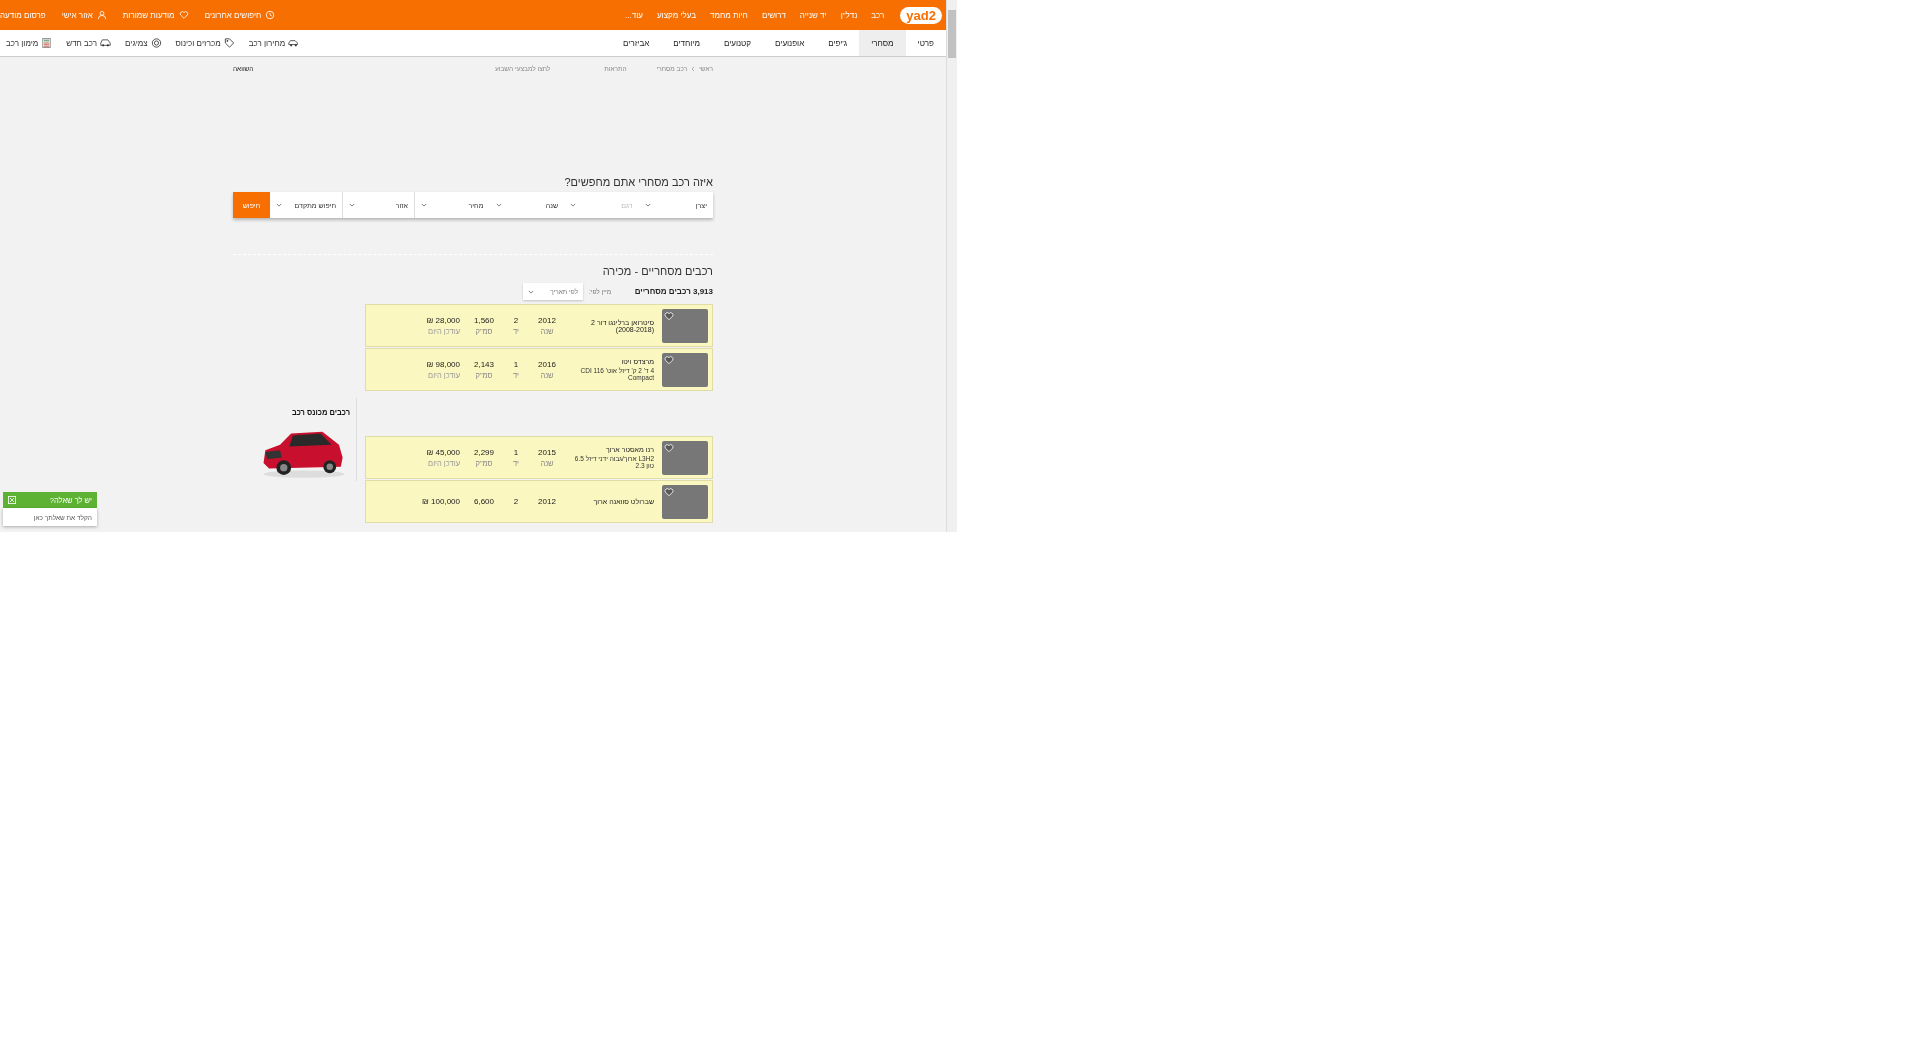  What do you see at coordinates (205, 43) in the screenshot?
I see `category-link: מכרזים וכינוס` at bounding box center [205, 43].